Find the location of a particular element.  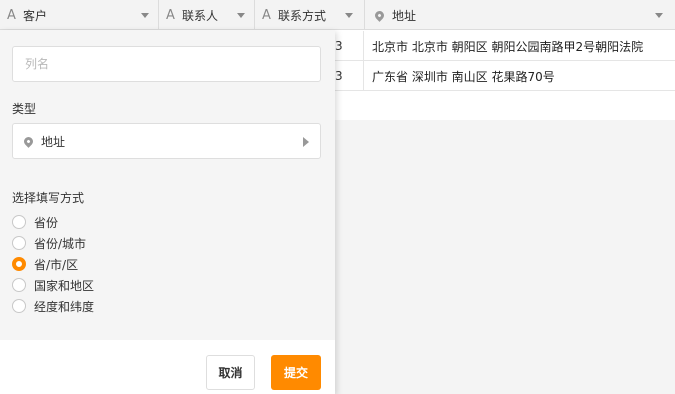

column-header-customer: A 客户 is located at coordinates (79, 15).